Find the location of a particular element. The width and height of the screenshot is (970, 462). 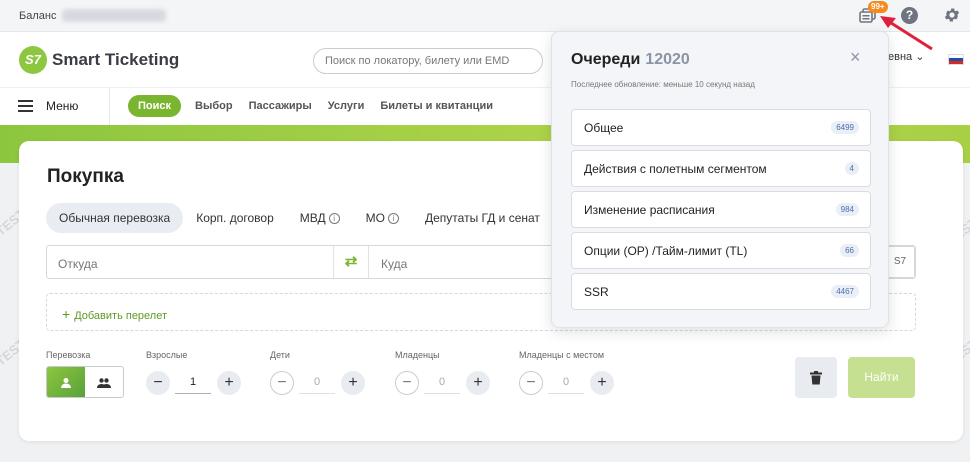

transport-label: Перевозка is located at coordinates (68, 355).